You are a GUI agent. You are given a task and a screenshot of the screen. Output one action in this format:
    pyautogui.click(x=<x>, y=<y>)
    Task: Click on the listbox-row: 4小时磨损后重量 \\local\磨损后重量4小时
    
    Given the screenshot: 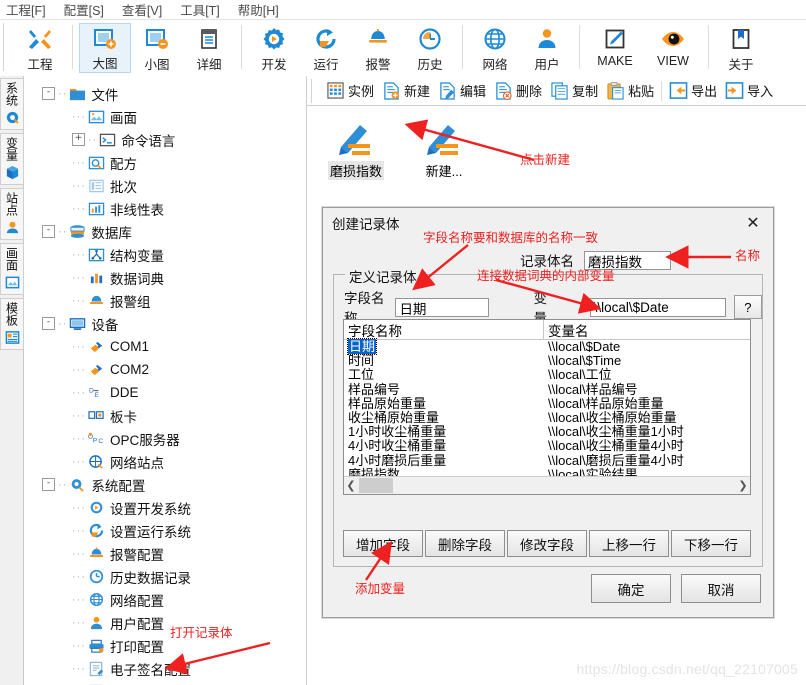 What is the action you would take?
    pyautogui.click(x=547, y=460)
    